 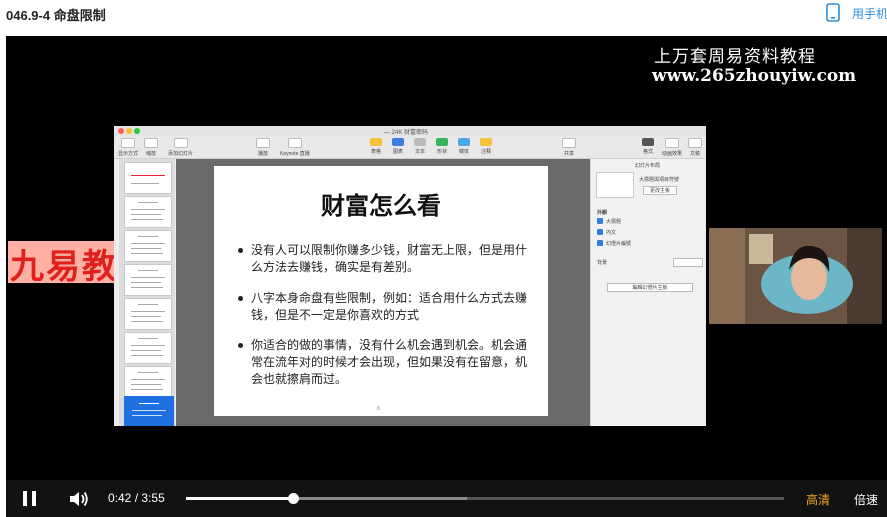 What do you see at coordinates (660, 190) in the screenshot?
I see `change-master-button: 更改主板` at bounding box center [660, 190].